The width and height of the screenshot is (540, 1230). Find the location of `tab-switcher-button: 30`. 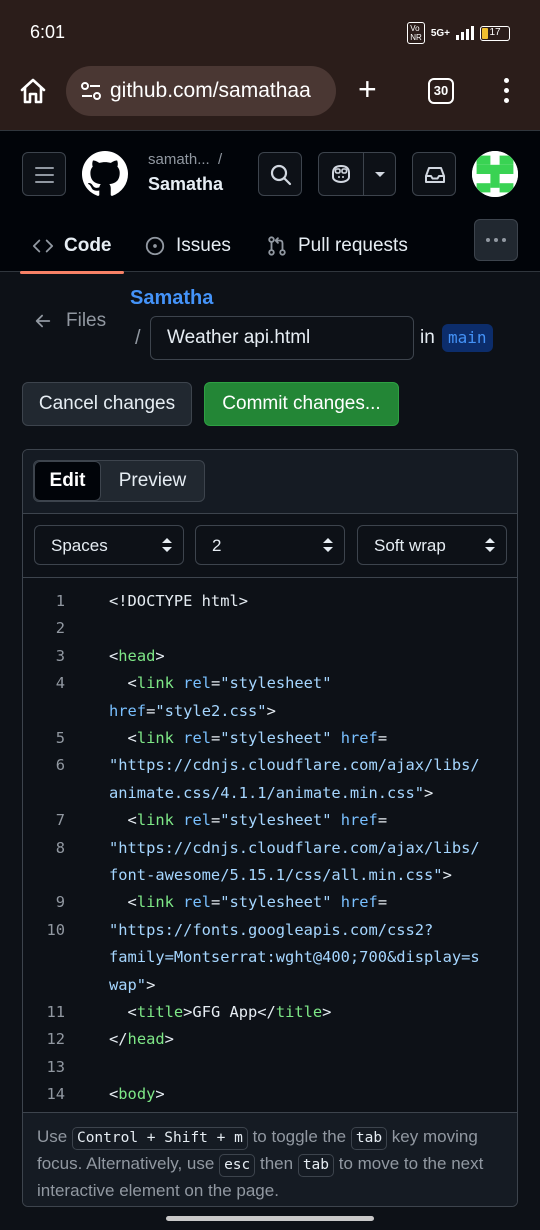

tab-switcher-button: 30 is located at coordinates (441, 91).